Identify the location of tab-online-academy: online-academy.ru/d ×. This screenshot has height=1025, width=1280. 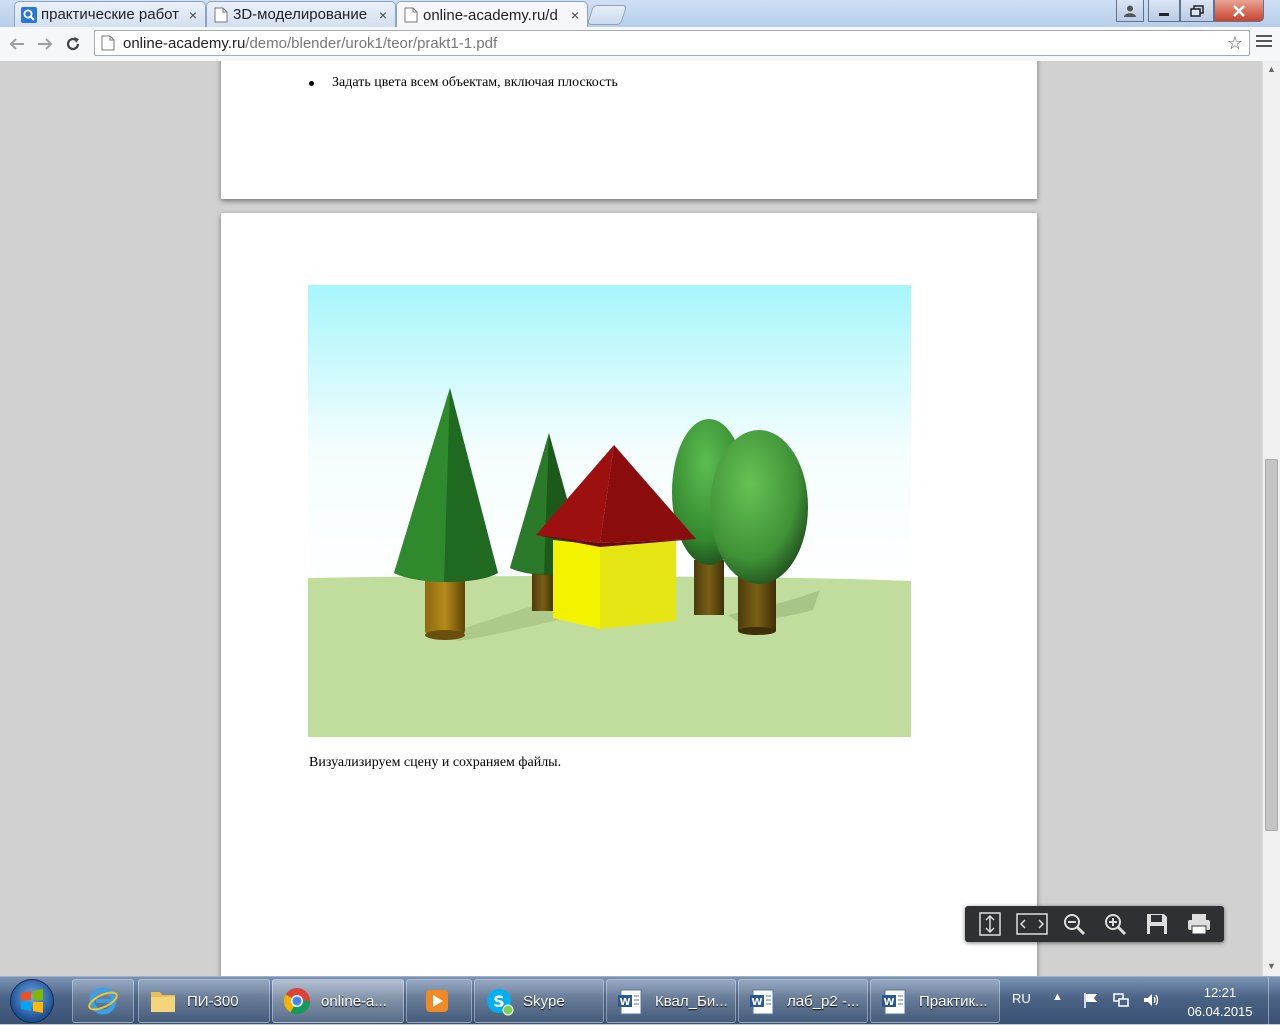
(492, 14).